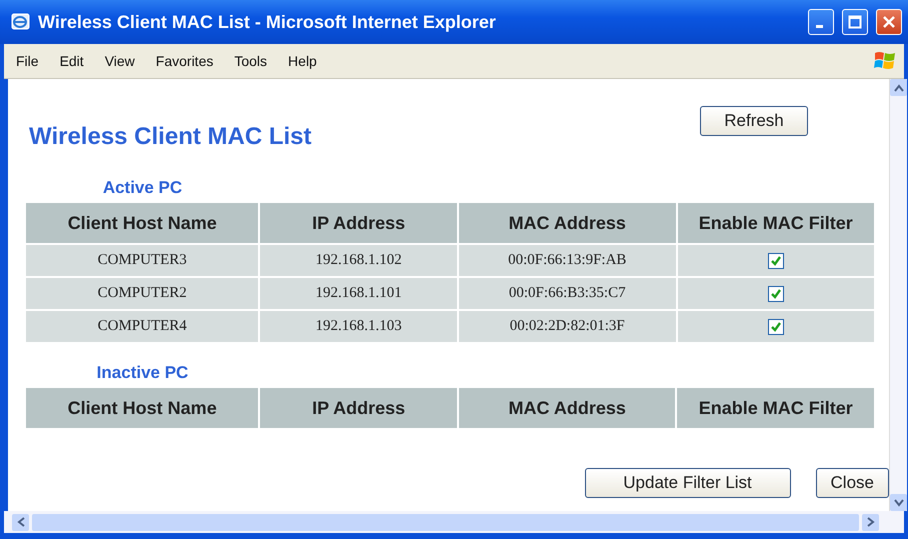 Image resolution: width=908 pixels, height=539 pixels. I want to click on update-button: Update Filter List, so click(687, 483).